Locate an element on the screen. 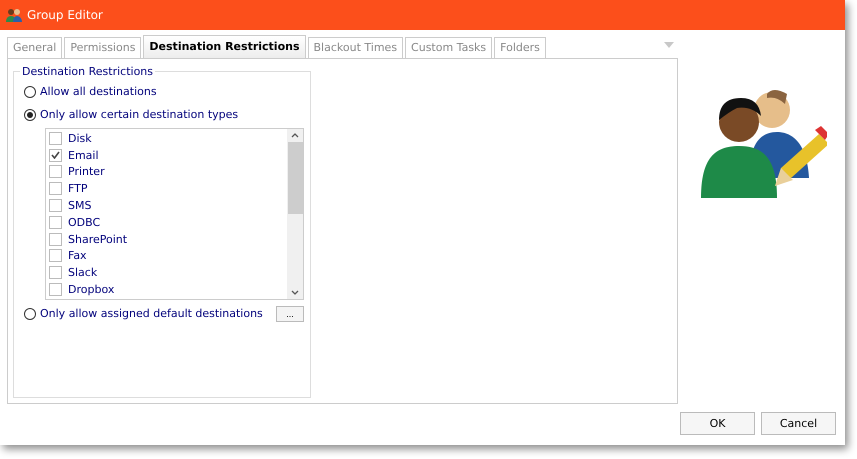 This screenshot has width=857, height=459. scrollbar-thumb is located at coordinates (295, 178).